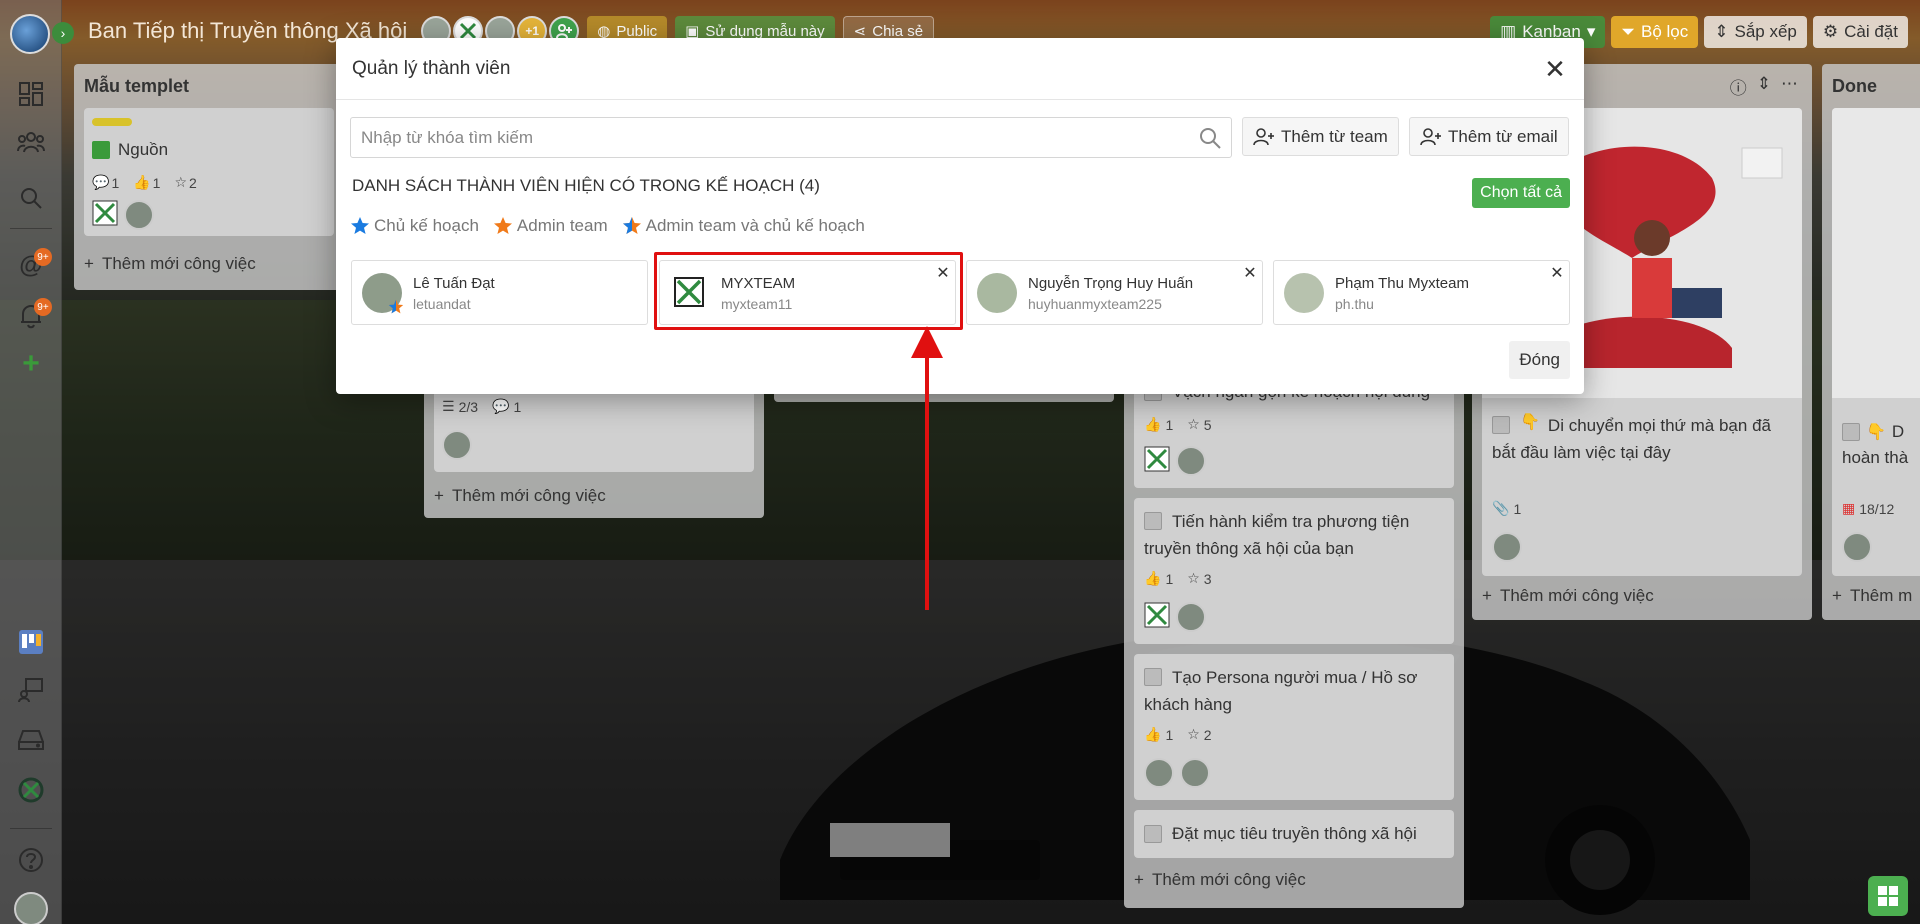  Describe the element at coordinates (468, 406) in the screenshot. I see `checklist-count: 2/3` at that location.